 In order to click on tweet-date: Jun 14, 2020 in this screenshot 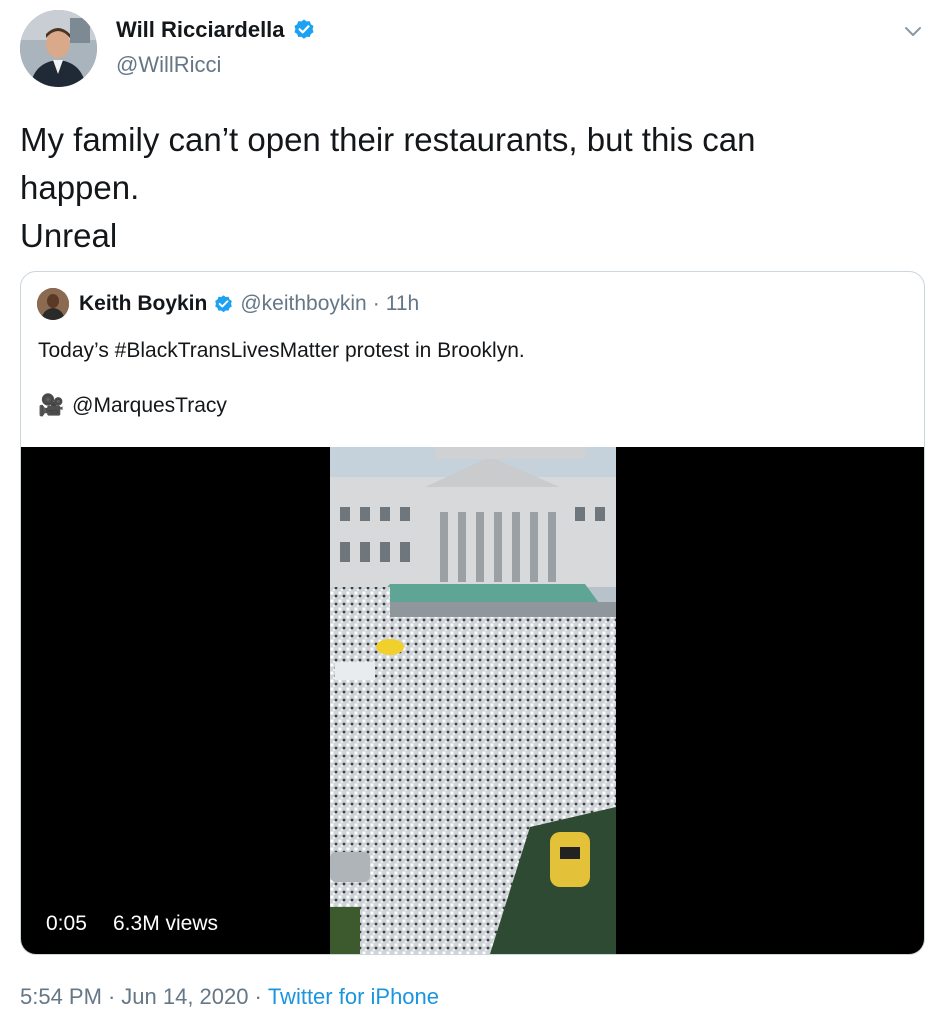, I will do `click(184, 997)`.